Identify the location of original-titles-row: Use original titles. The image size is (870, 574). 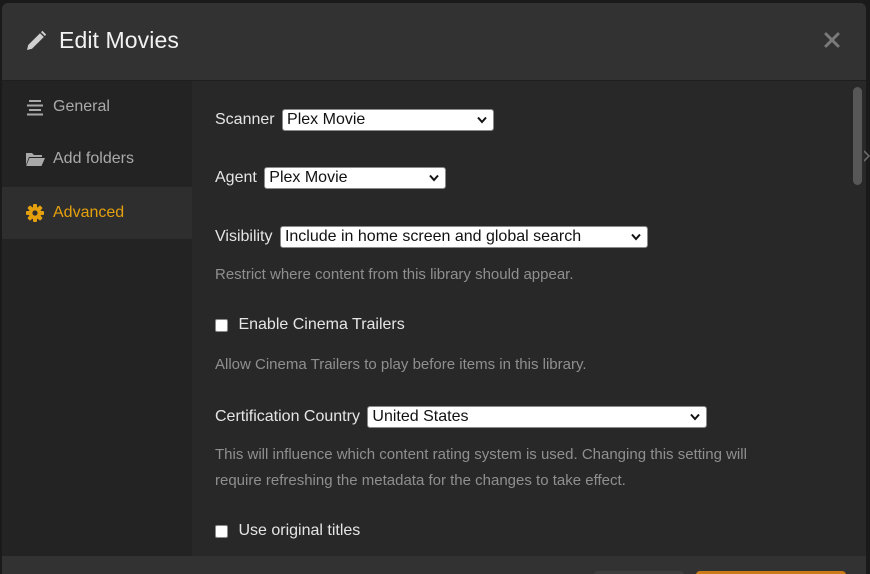
(287, 531).